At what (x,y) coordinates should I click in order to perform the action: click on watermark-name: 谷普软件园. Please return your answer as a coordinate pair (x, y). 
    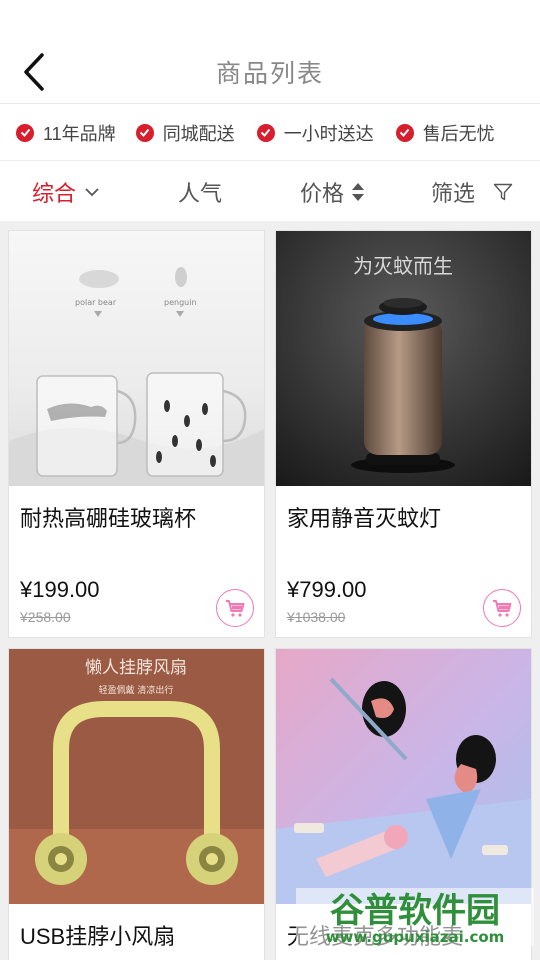
    Looking at the image, I should click on (415, 911).